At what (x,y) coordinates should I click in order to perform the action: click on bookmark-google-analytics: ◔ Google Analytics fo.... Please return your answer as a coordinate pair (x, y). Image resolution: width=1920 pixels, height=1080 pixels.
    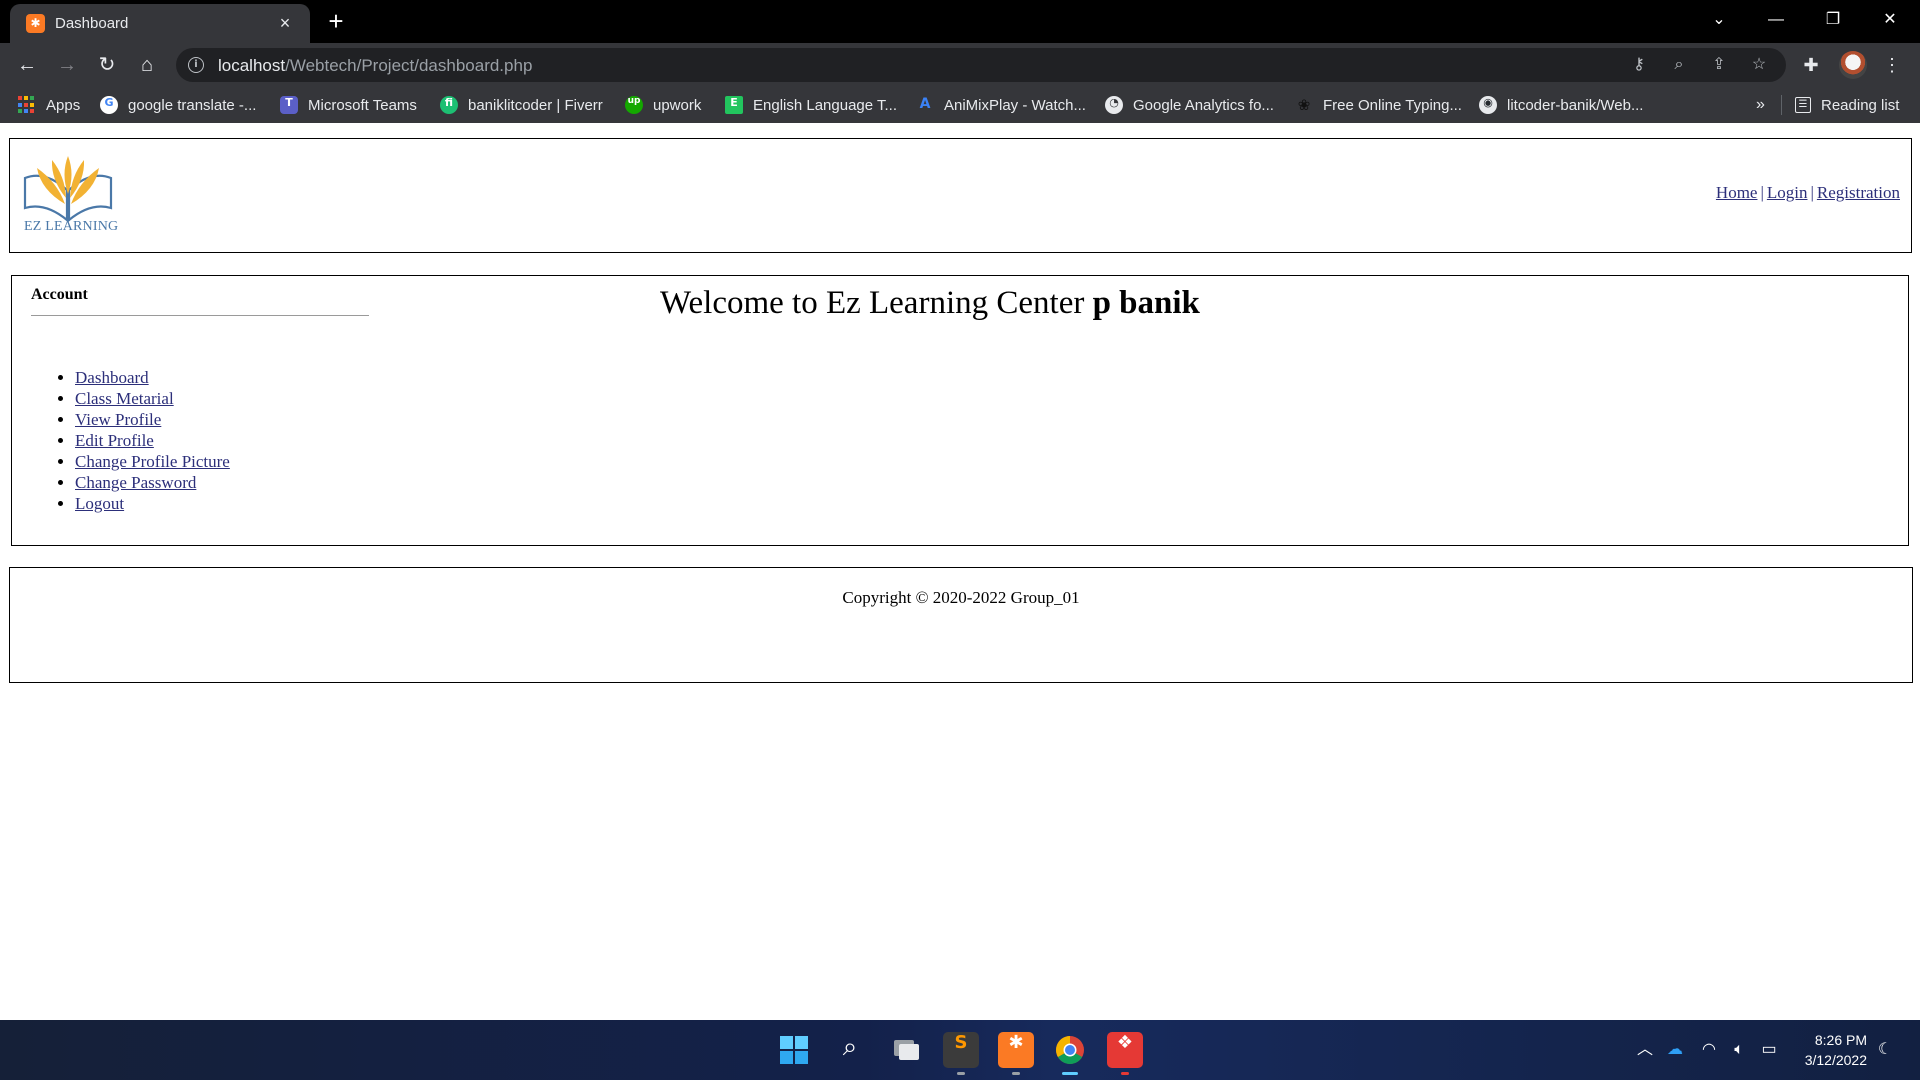
    Looking at the image, I should click on (1189, 105).